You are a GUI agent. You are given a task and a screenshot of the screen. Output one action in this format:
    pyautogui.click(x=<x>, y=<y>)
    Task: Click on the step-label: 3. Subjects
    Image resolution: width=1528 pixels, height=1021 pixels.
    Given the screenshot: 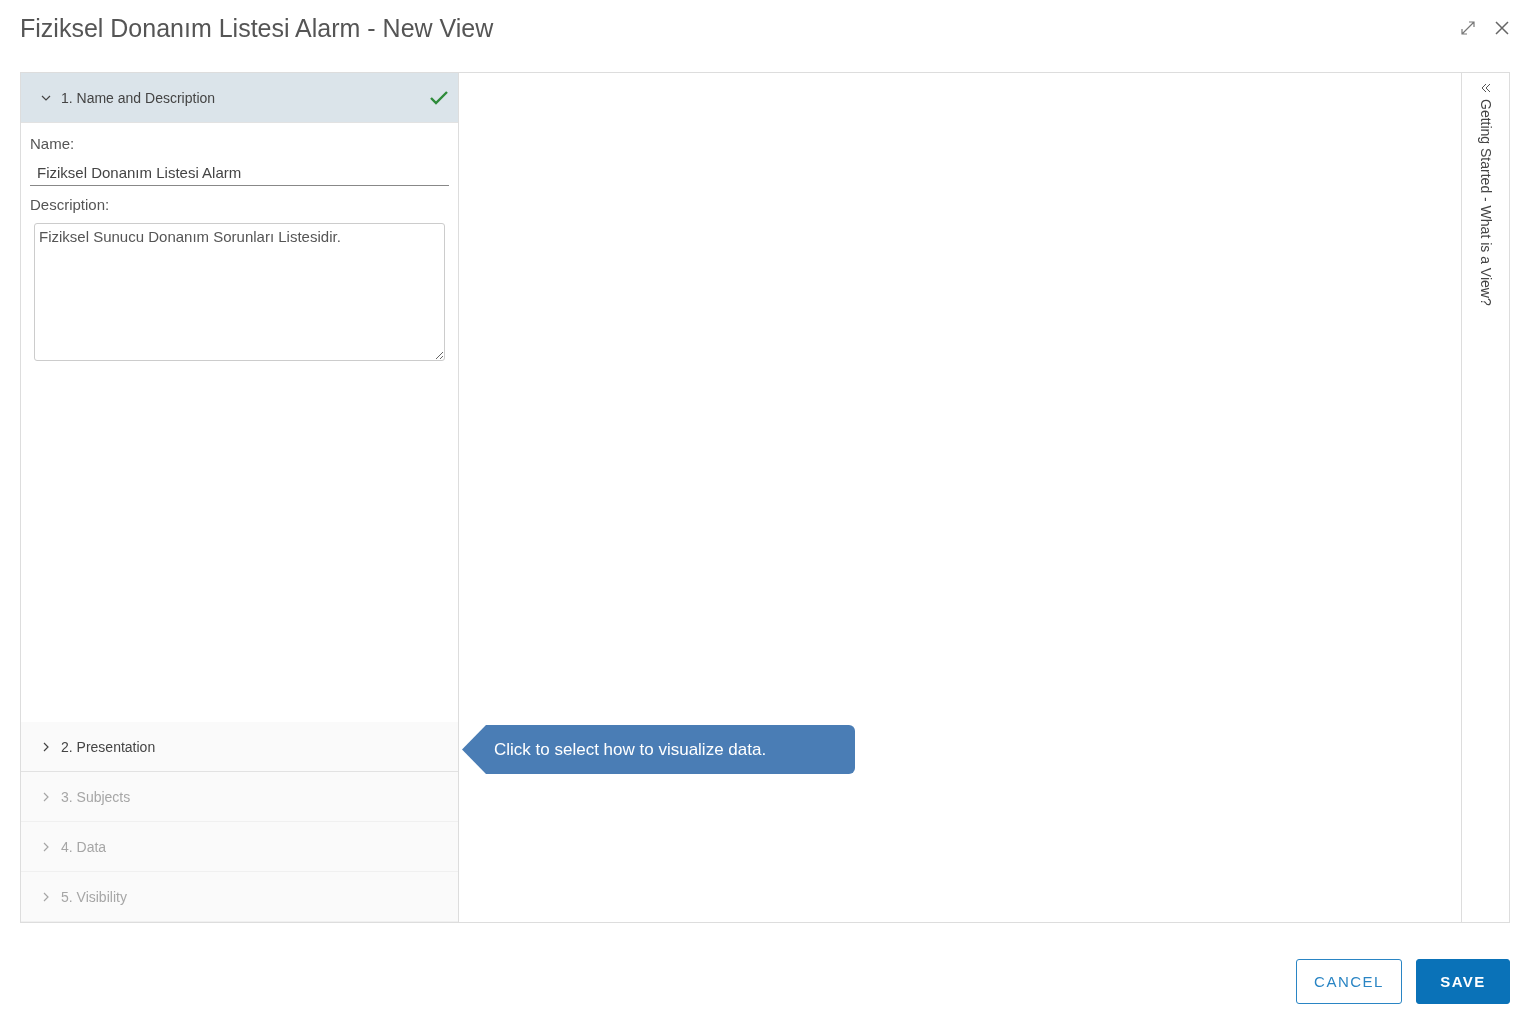 What is the action you would take?
    pyautogui.click(x=96, y=796)
    